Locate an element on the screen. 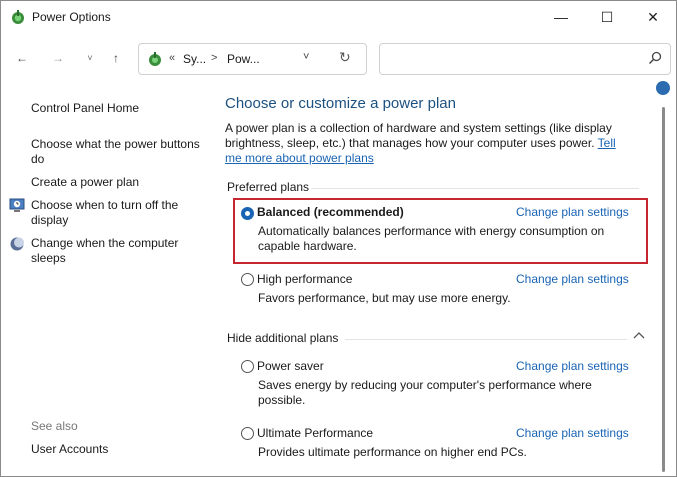 The image size is (677, 477). plan-name-ultimate-performance: Ultimate Performance is located at coordinates (315, 433).